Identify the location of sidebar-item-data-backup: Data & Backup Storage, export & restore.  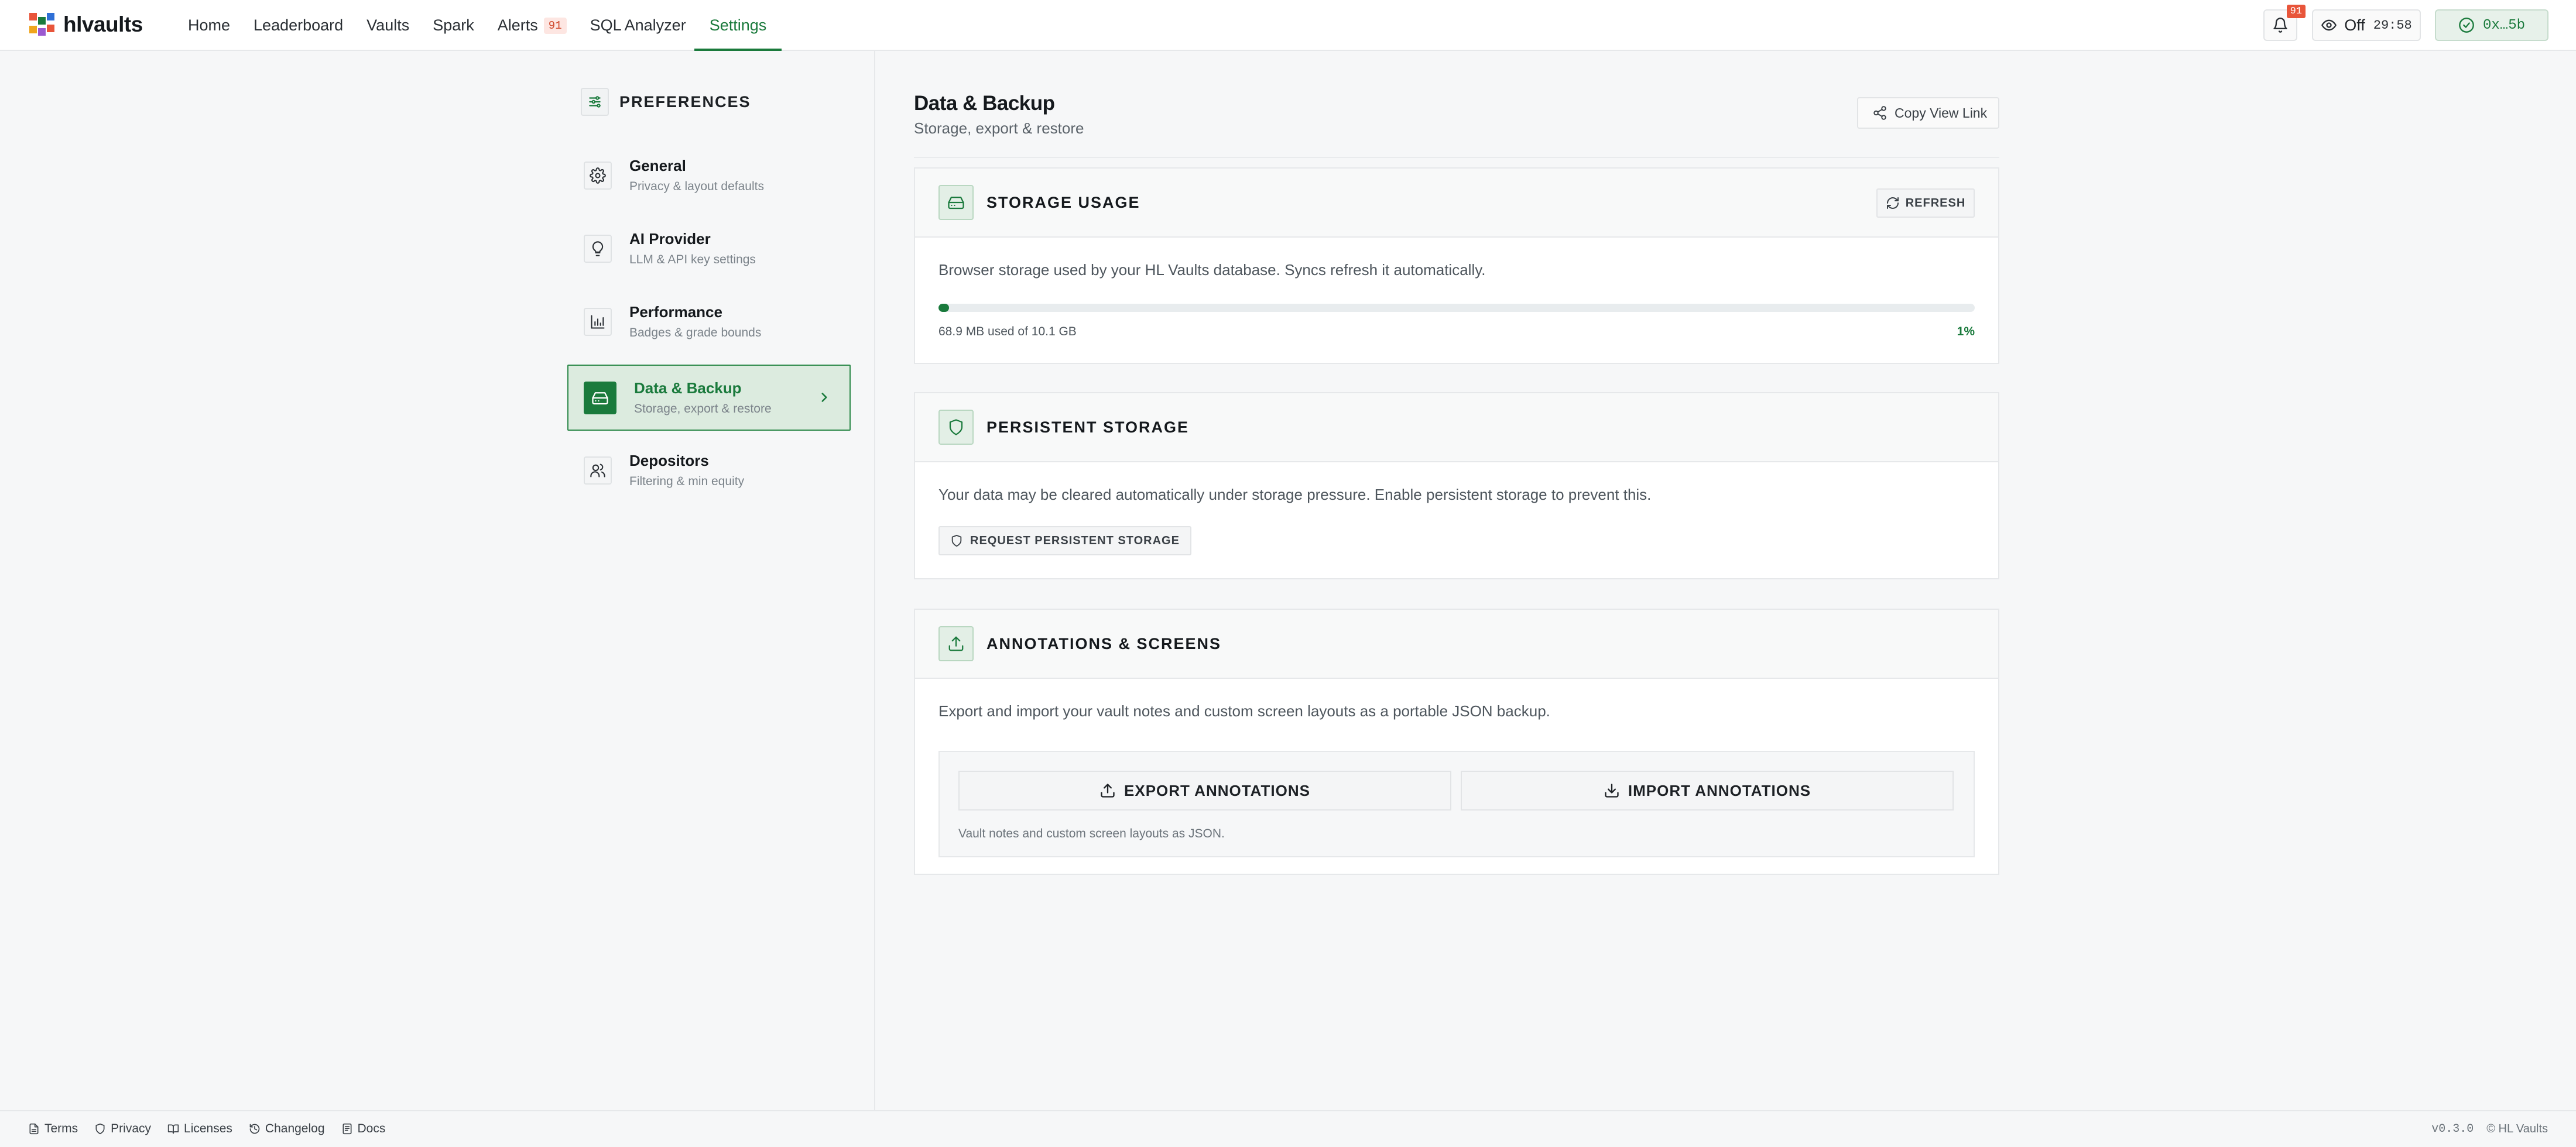
(709, 398).